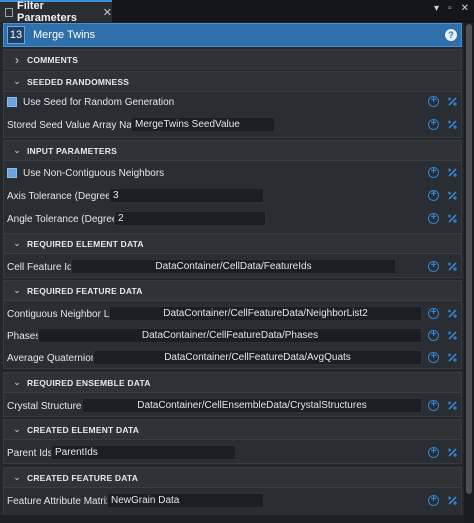  I want to click on feature-attribute-matrix-row: Feature Attribute Matrix NewGrain Data +, so click(233, 501).